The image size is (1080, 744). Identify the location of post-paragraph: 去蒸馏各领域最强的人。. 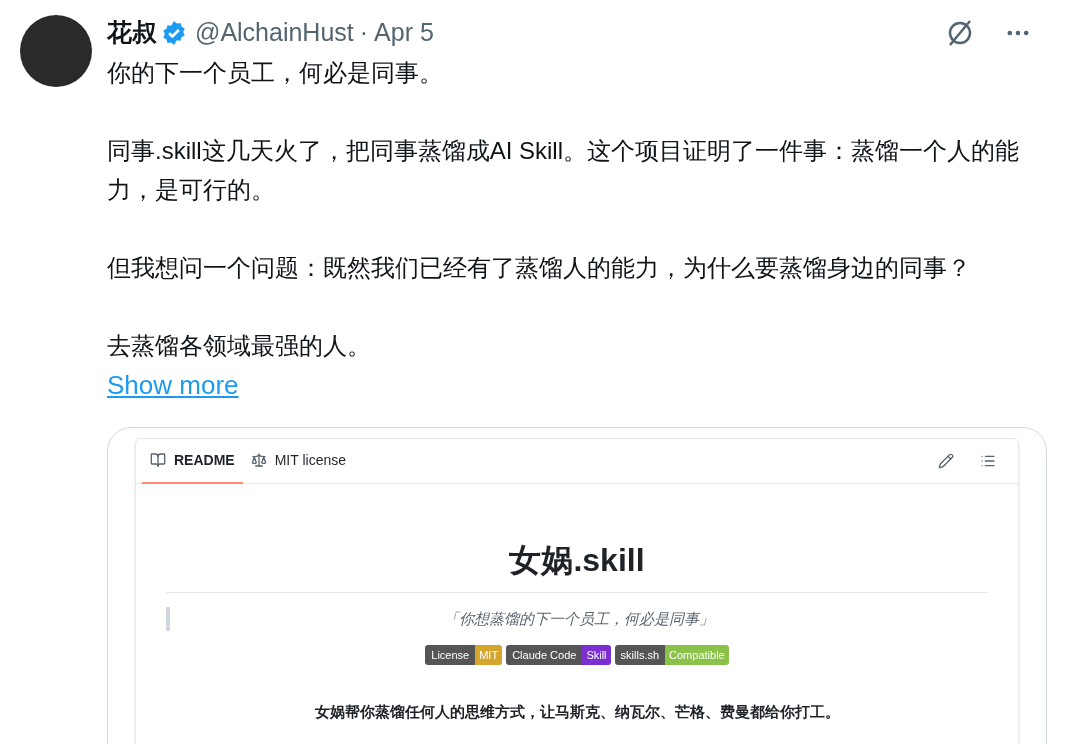
(239, 346).